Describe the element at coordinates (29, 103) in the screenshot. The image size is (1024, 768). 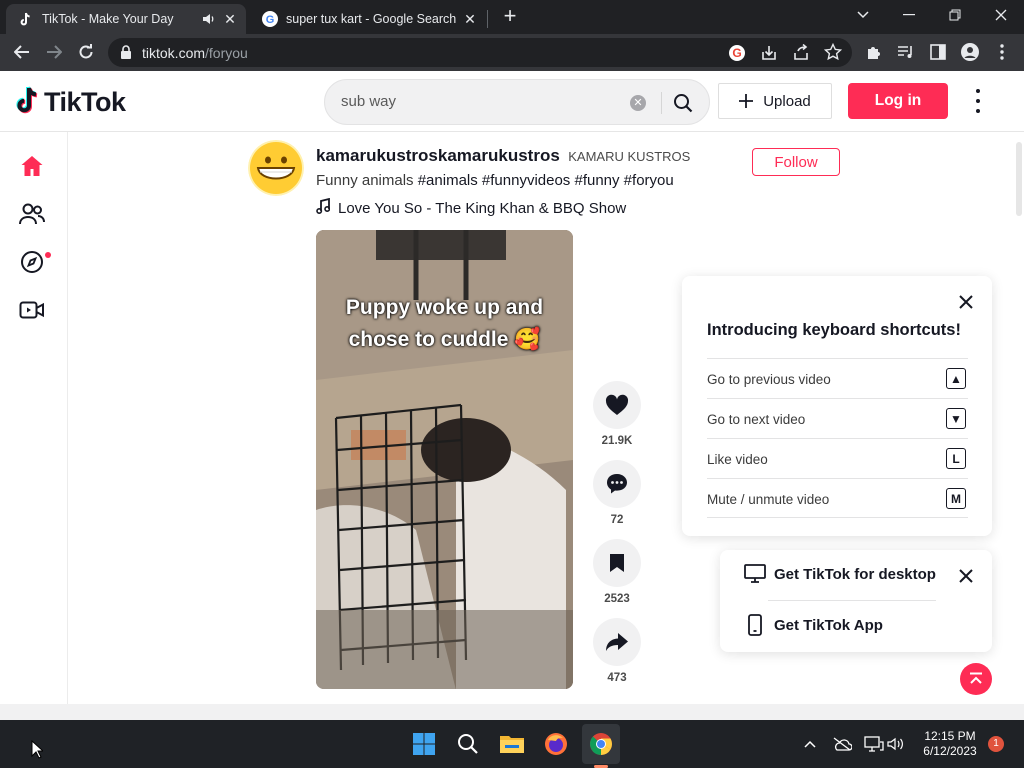
I see `tiktok-logo-icon` at that location.